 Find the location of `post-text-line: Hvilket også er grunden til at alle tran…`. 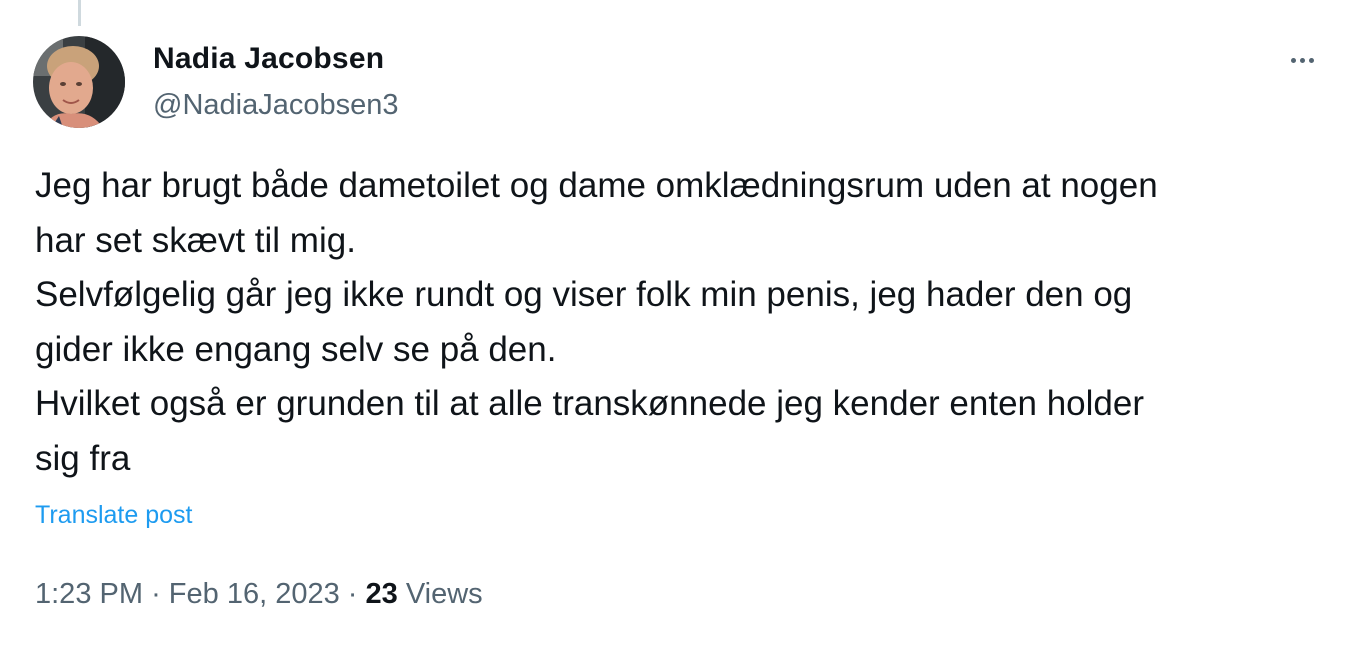

post-text-line: Hvilket også er grunden til at alle tran… is located at coordinates (590, 404).